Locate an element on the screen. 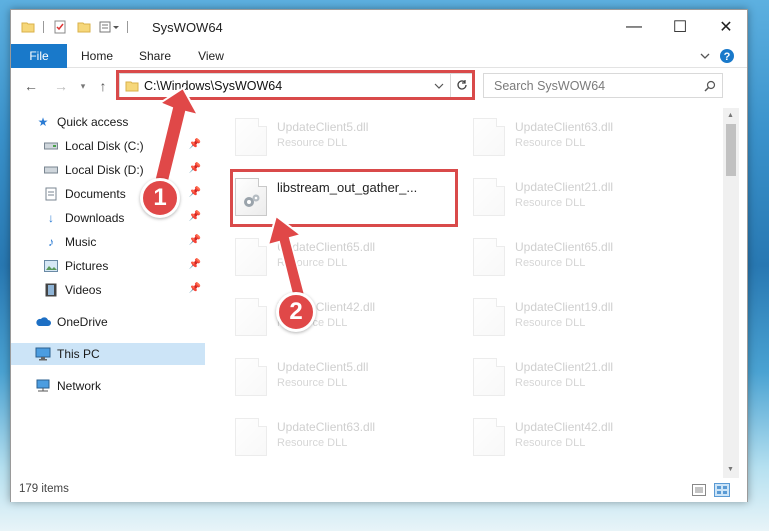  properties-icon is located at coordinates (60, 27).